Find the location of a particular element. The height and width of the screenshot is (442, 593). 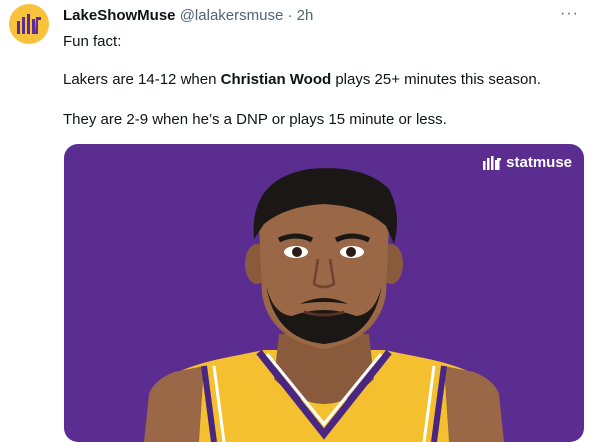

avatar is located at coordinates (29, 24).